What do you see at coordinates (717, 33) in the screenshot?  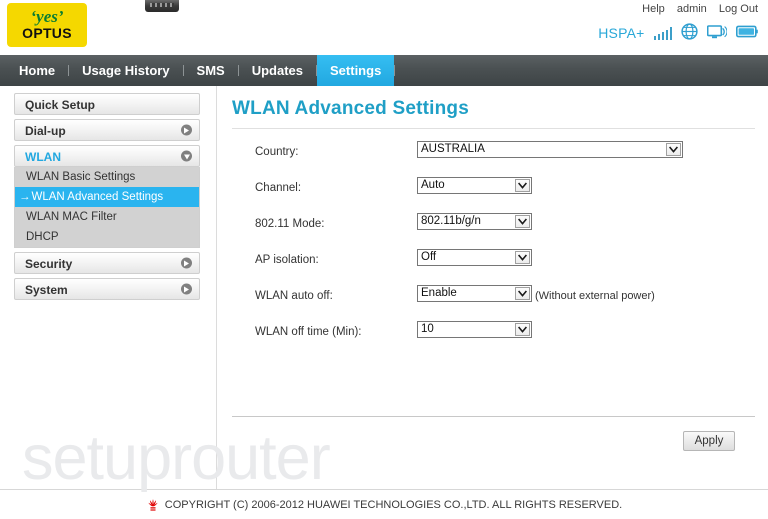 I see `wifi-monitor-icon` at bounding box center [717, 33].